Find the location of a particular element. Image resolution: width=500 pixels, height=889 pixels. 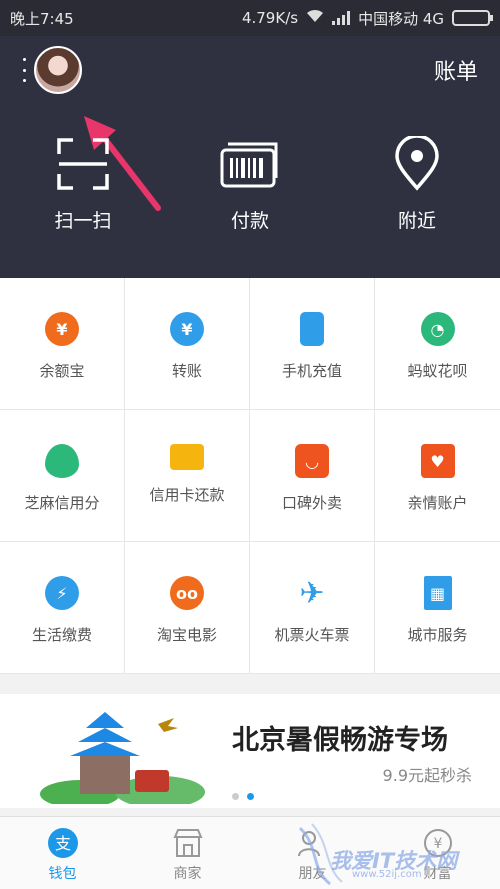

airplane-icon: ✈ is located at coordinates (312, 593).